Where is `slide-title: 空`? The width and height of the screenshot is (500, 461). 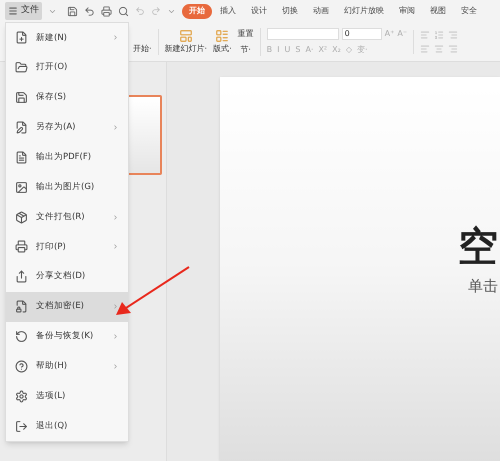 slide-title: 空 is located at coordinates (478, 247).